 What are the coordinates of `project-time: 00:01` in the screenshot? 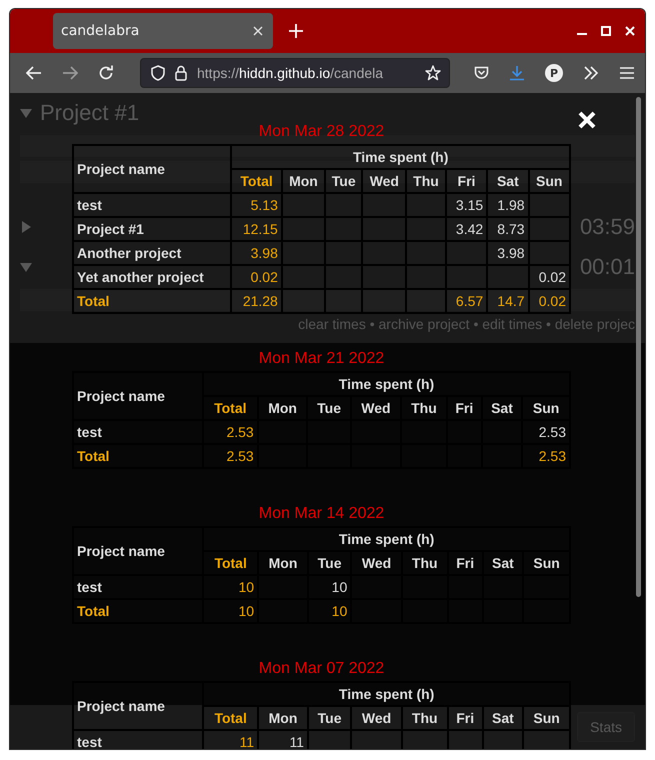 It's located at (607, 267).